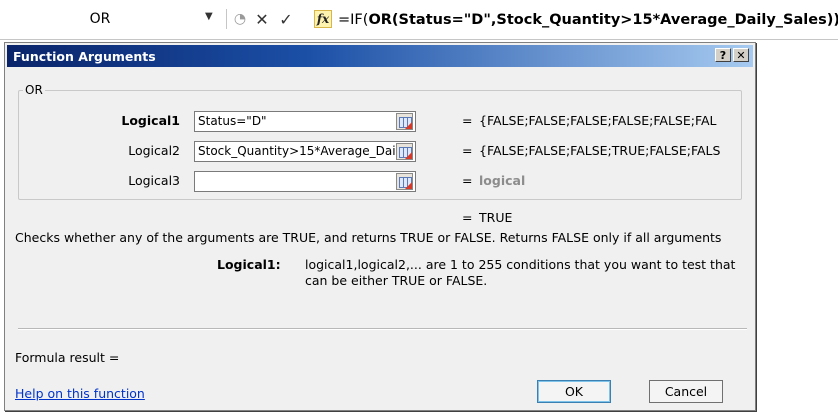  What do you see at coordinates (723, 55) in the screenshot?
I see `help-icon: ?` at bounding box center [723, 55].